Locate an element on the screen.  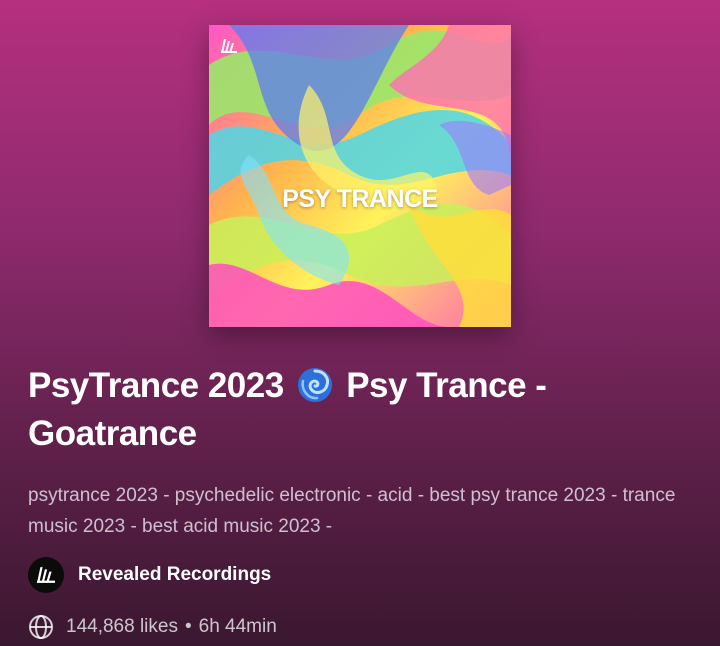
playlist-title: PsyTrance 2023 Psy Trance - Goatrance is located at coordinates (363, 410).